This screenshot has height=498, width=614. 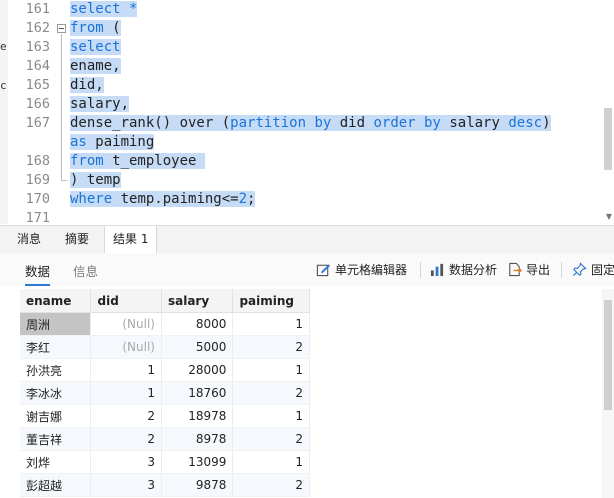 I want to click on cell-salary: 8000, so click(x=197, y=324).